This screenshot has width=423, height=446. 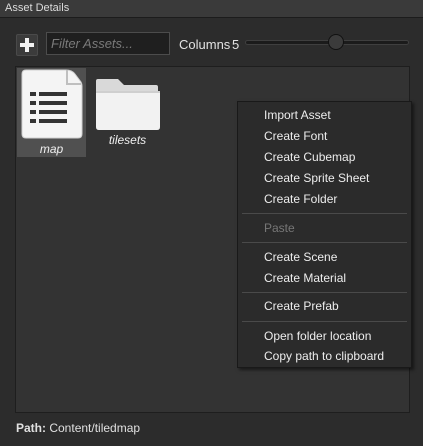 What do you see at coordinates (236, 44) in the screenshot?
I see `columns-value: 5` at bounding box center [236, 44].